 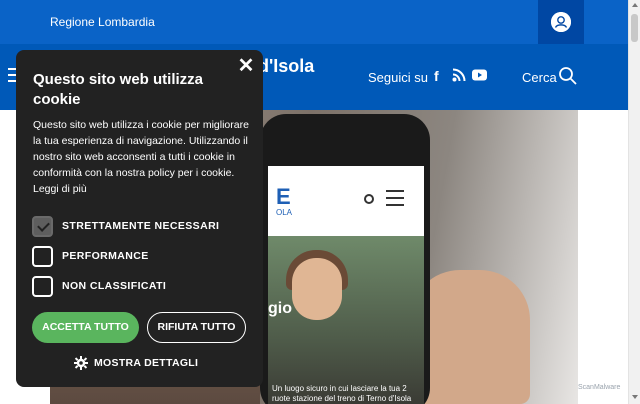 I want to click on option-label: NON CLASSIFICATI, so click(x=114, y=286).